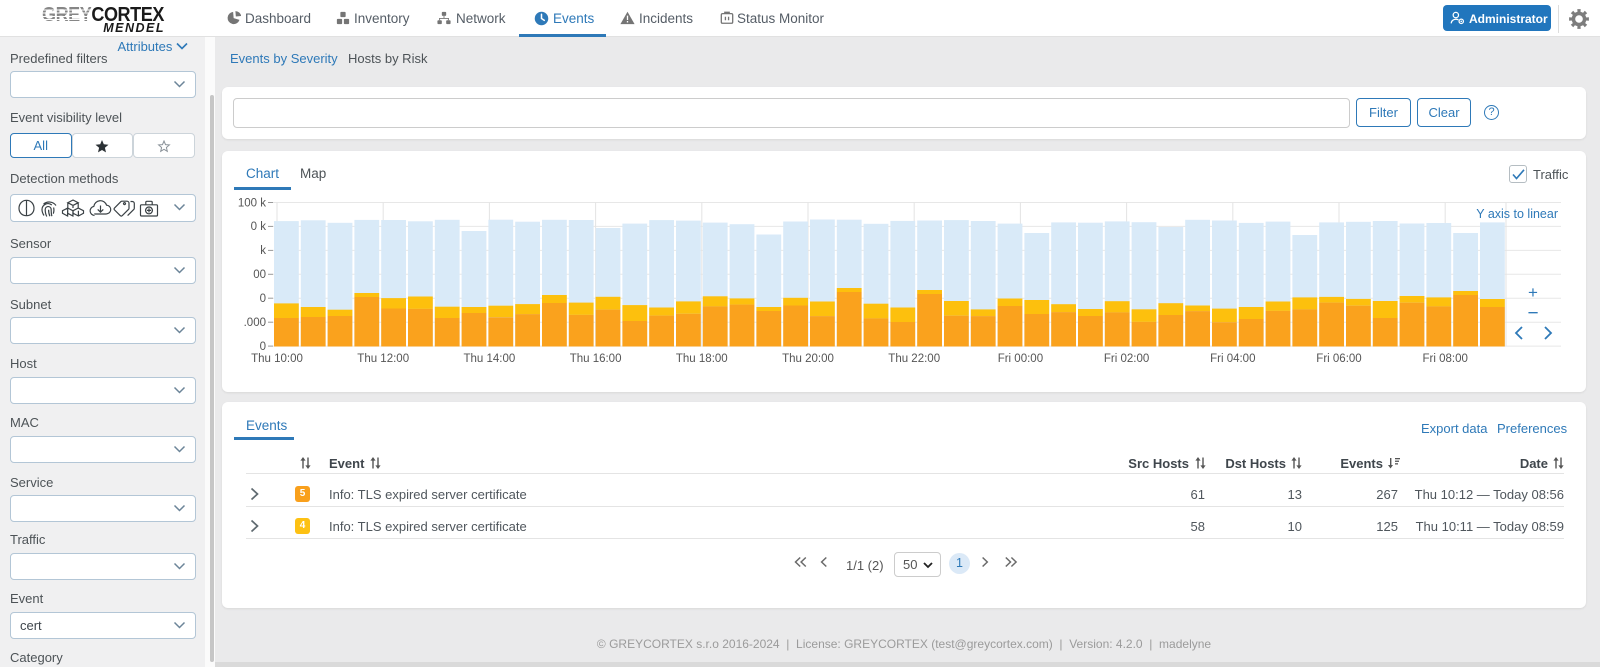  Describe the element at coordinates (702, 359) in the screenshot. I see `svg-text: Thu 18:00` at that location.